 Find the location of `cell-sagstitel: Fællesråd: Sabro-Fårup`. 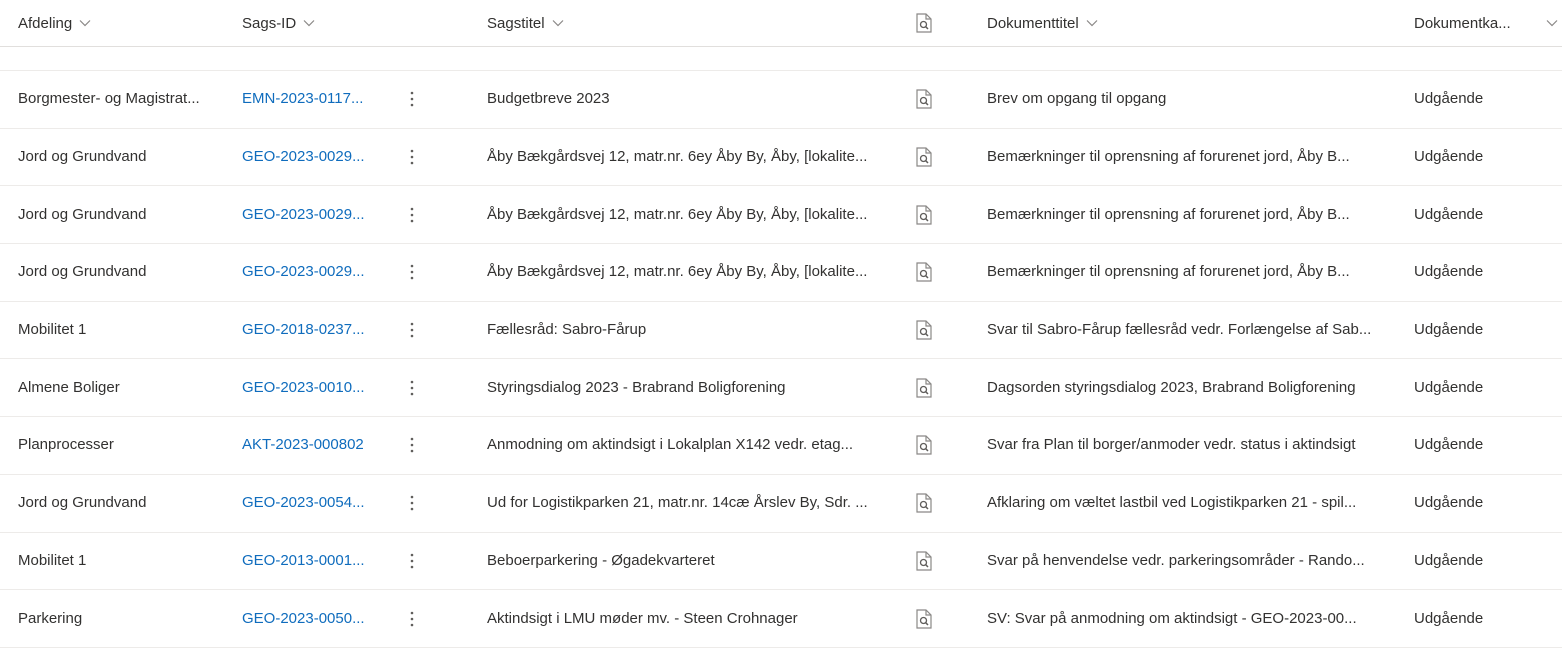

cell-sagstitel: Fællesråd: Sabro-Fårup is located at coordinates (567, 330).